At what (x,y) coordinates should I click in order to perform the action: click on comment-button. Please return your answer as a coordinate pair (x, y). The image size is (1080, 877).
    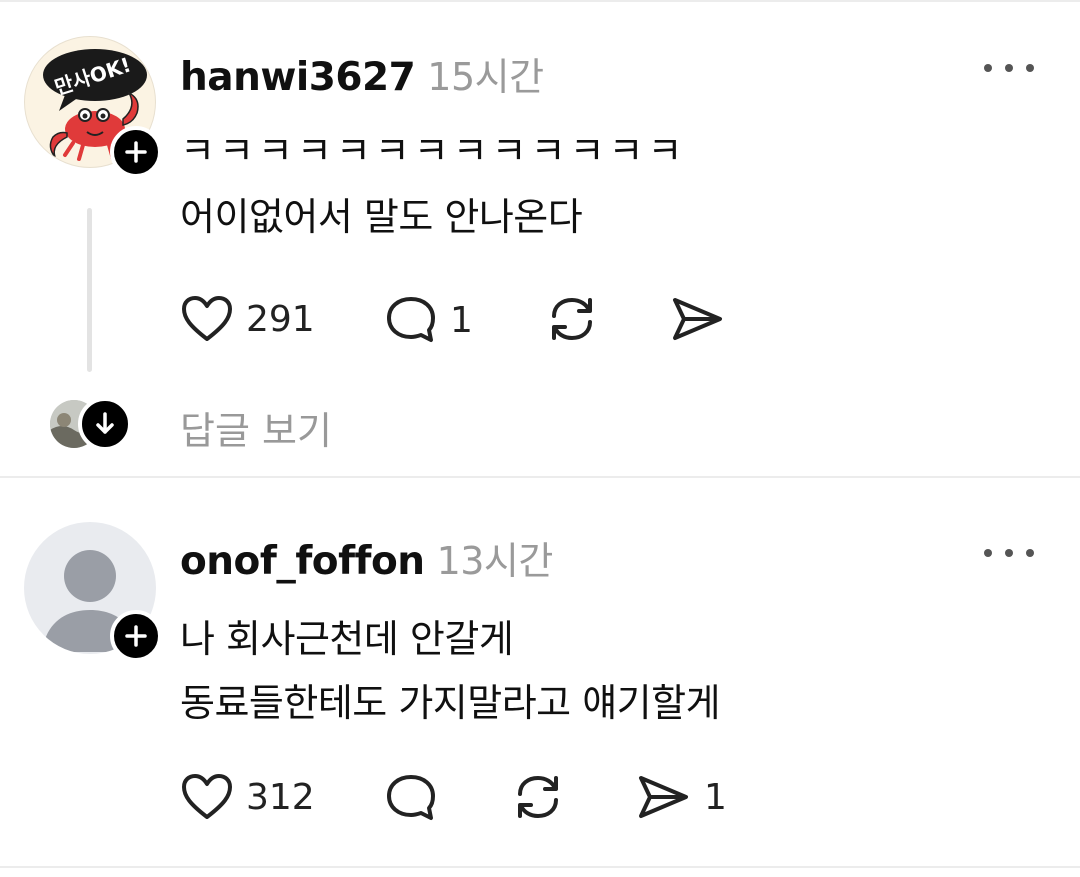
    Looking at the image, I should click on (411, 798).